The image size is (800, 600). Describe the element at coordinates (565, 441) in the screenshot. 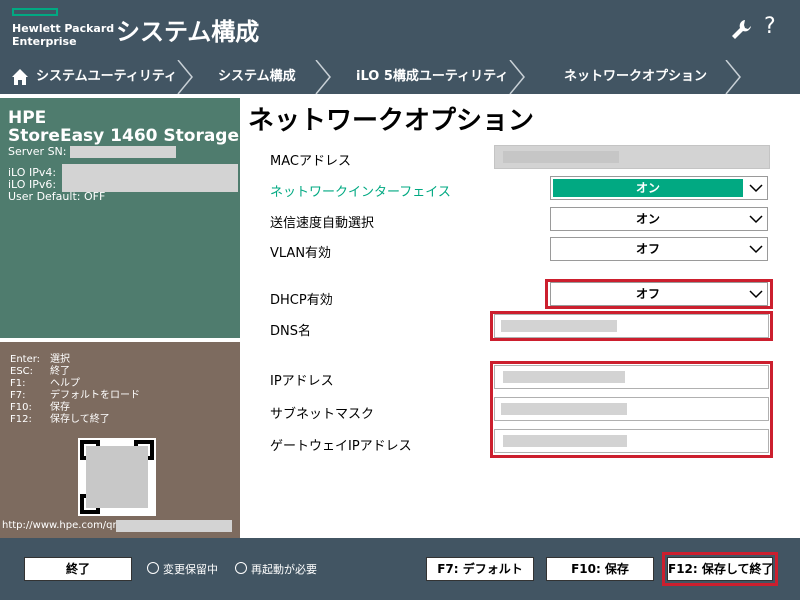

I see `gateway-redacted` at that location.